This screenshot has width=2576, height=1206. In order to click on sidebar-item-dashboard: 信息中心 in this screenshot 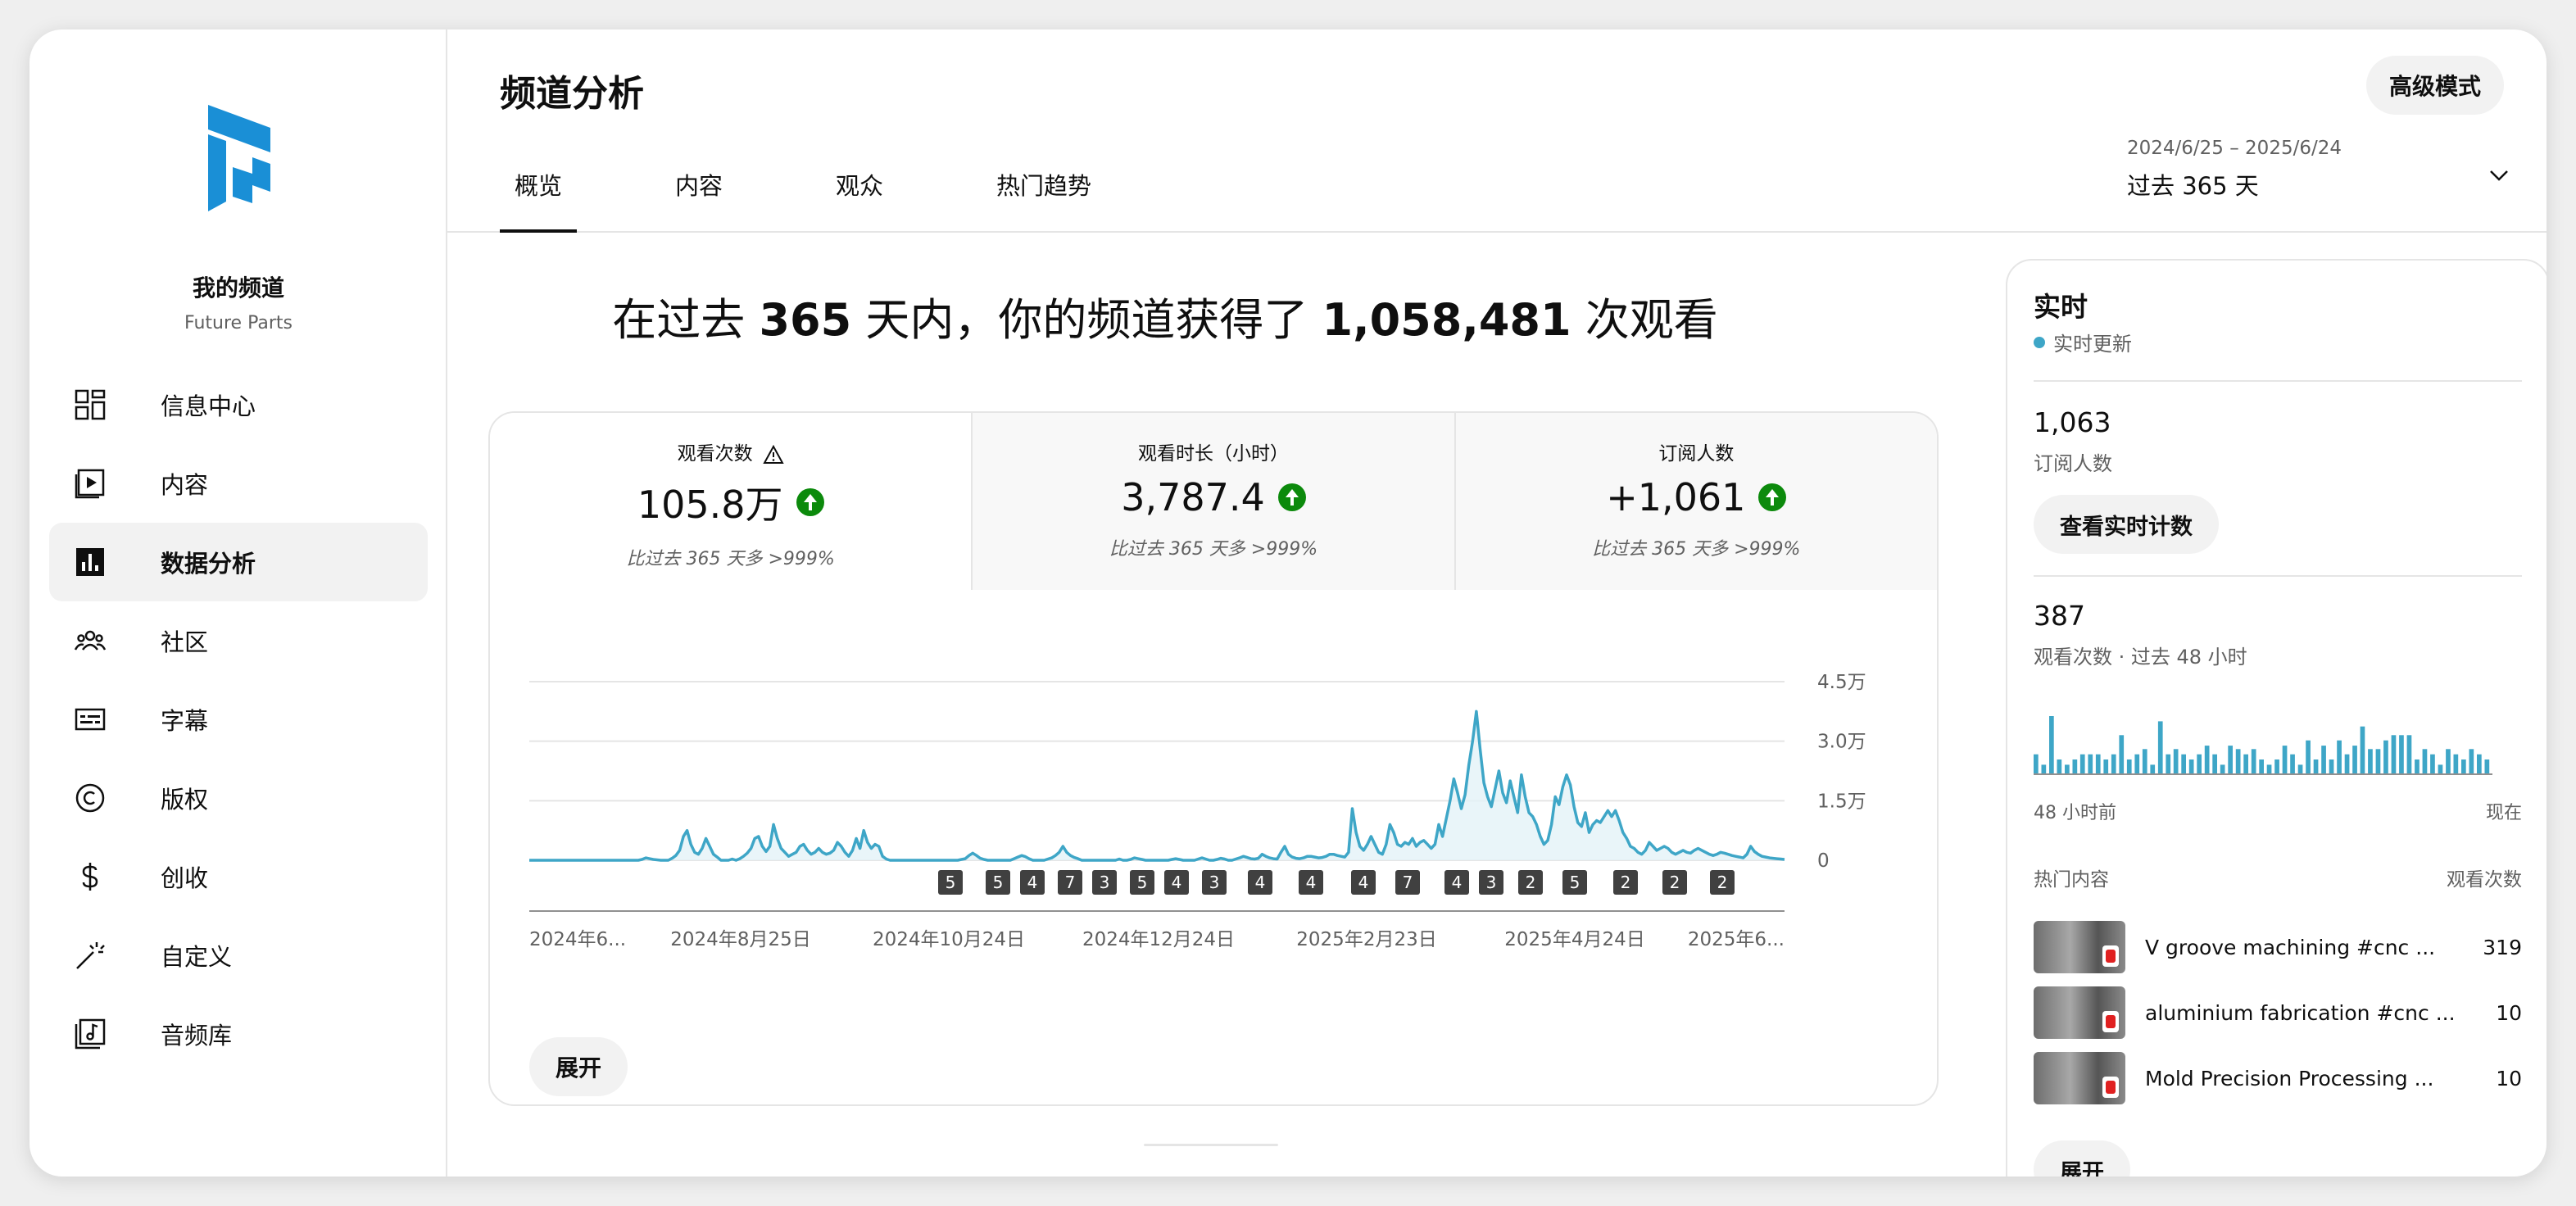, I will do `click(238, 404)`.